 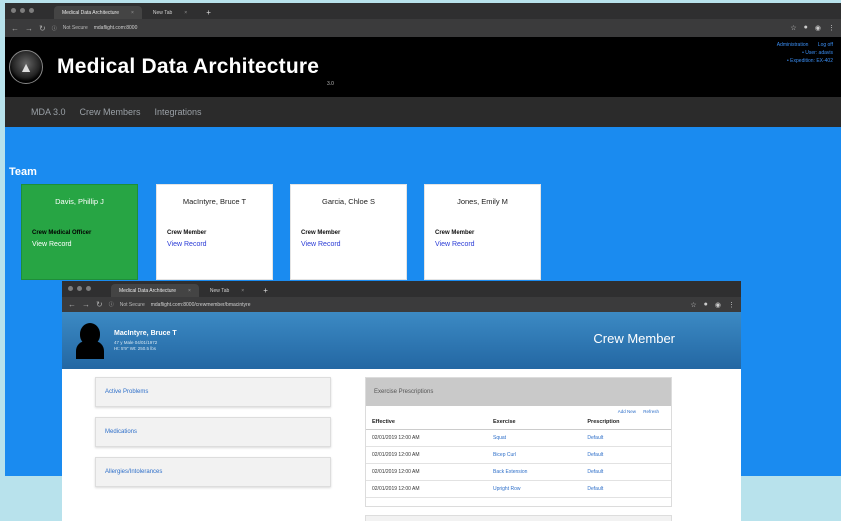 I want to click on crew-name: MacIntyre, Bruce T, so click(x=145, y=333).